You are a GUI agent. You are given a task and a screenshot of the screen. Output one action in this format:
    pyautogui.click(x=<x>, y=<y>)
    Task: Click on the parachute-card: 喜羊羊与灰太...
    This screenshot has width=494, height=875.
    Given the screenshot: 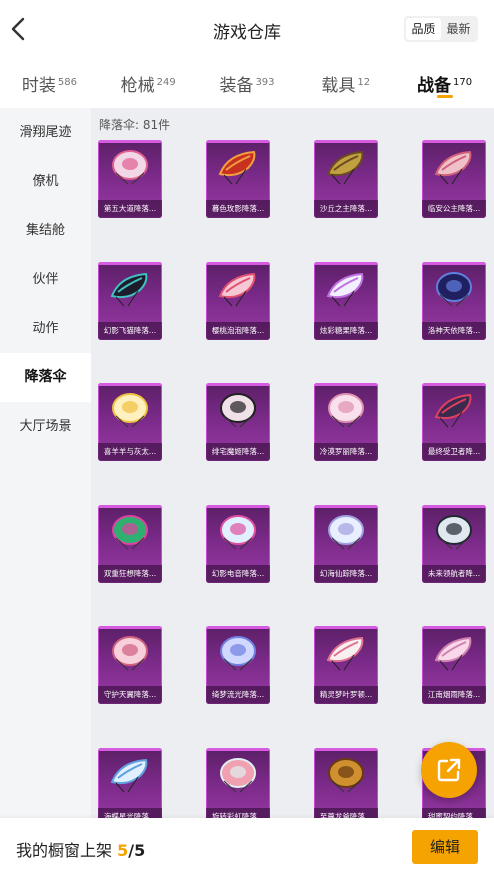 What is the action you would take?
    pyautogui.click(x=130, y=422)
    